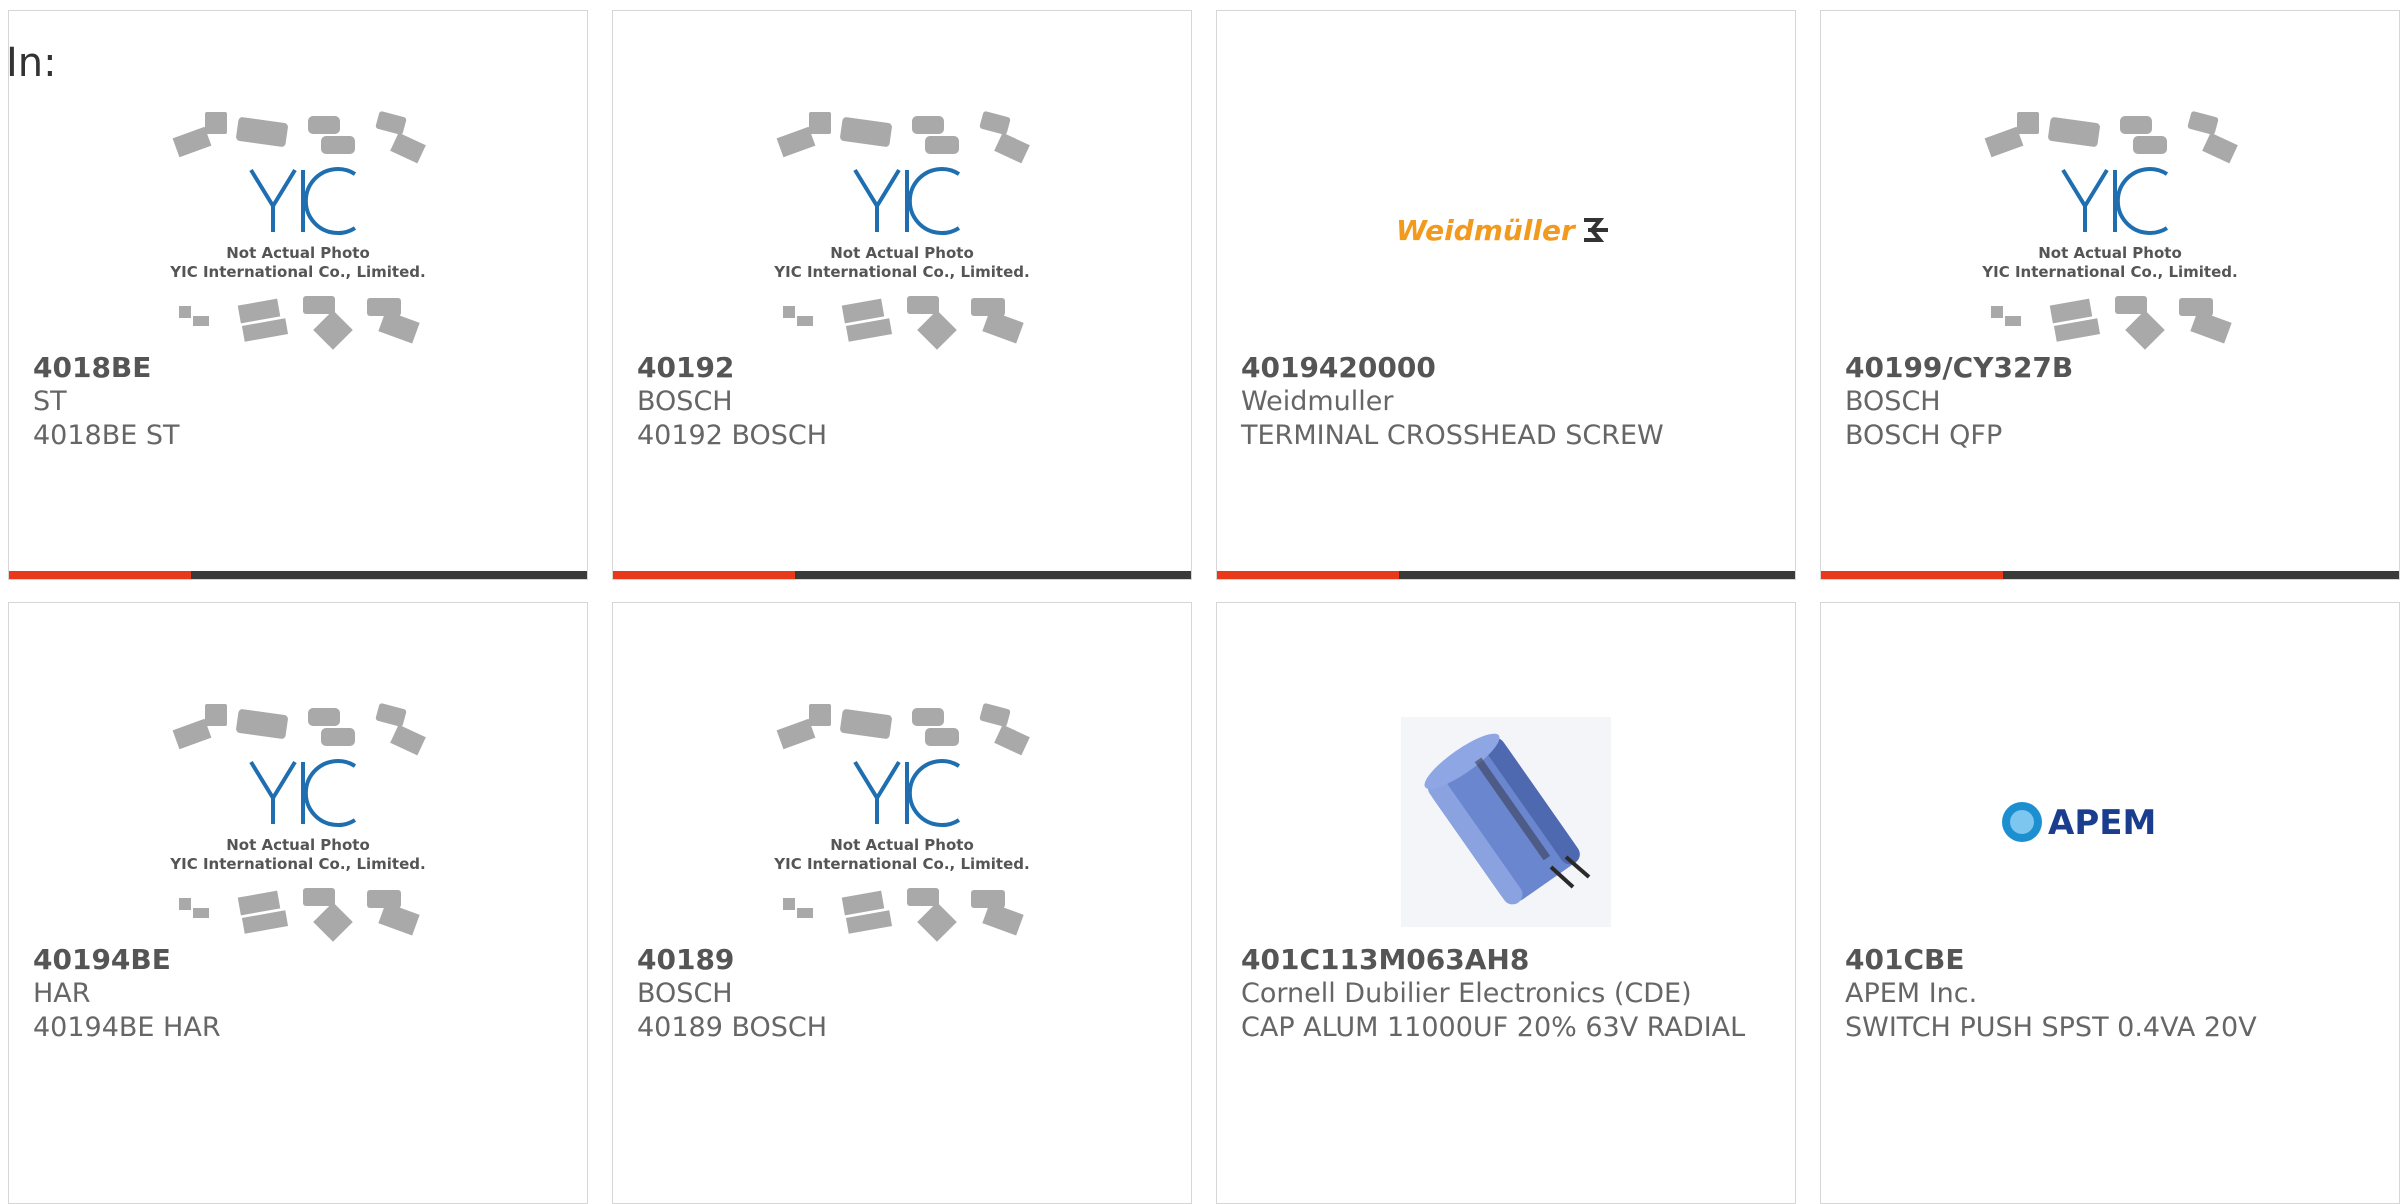 The width and height of the screenshot is (2400, 1204). What do you see at coordinates (732, 435) in the screenshot?
I see `description: 40192 BOSCH` at bounding box center [732, 435].